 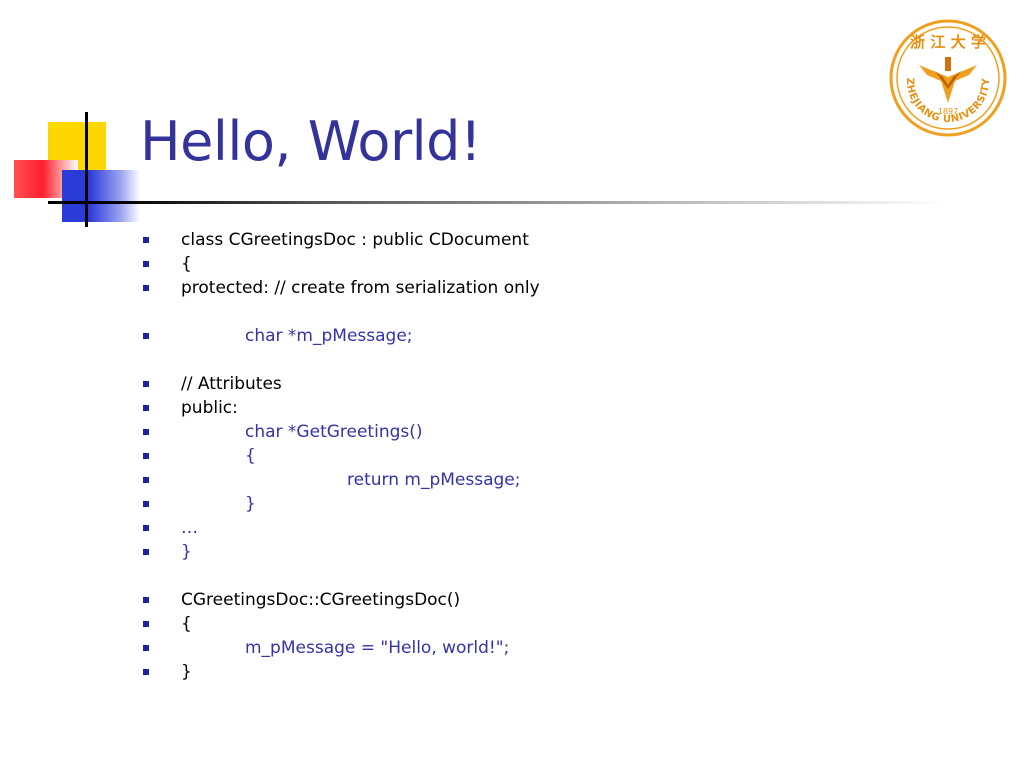 What do you see at coordinates (948, 78) in the screenshot?
I see `zhejiang-university-logo: 浙 江 大 学 1897 ZHEJIANG UNIVERSITY` at bounding box center [948, 78].